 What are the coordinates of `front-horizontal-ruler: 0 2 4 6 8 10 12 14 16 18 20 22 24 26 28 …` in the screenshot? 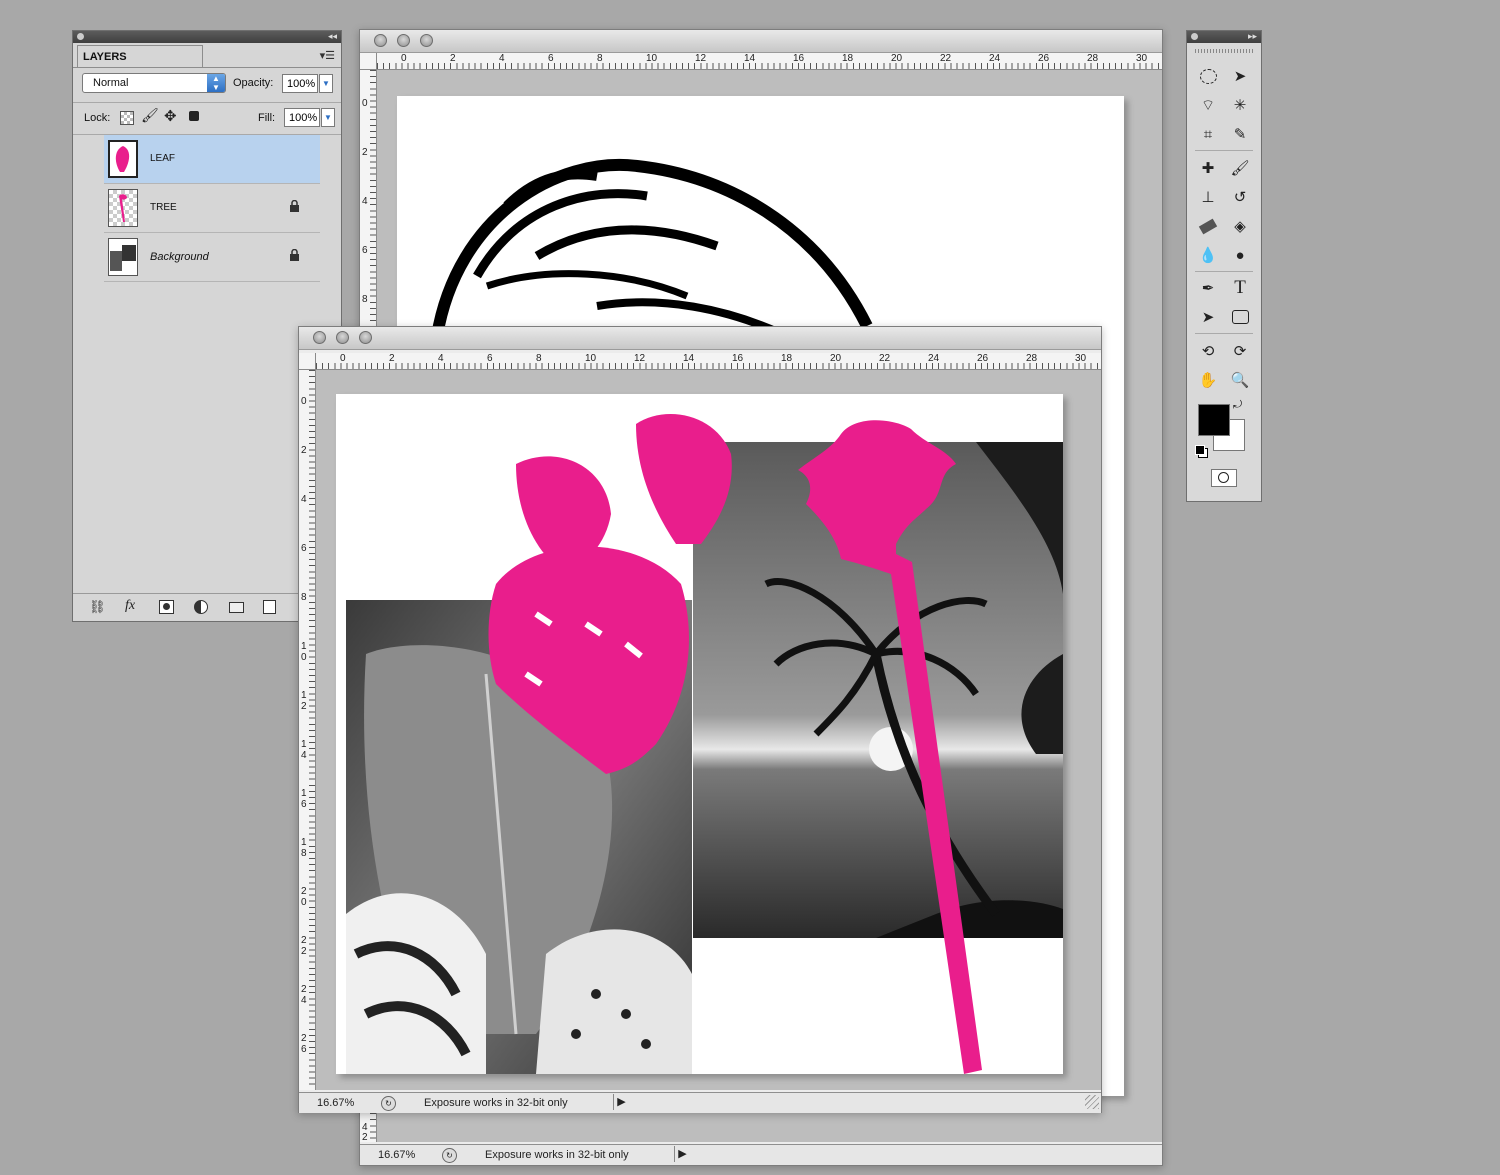 It's located at (708, 361).